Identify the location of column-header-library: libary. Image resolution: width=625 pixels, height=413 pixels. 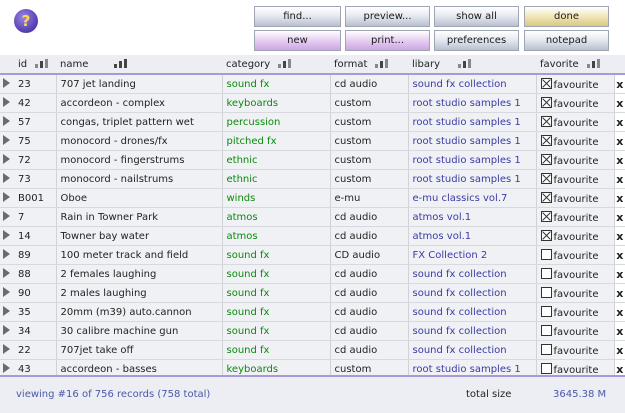
(472, 65).